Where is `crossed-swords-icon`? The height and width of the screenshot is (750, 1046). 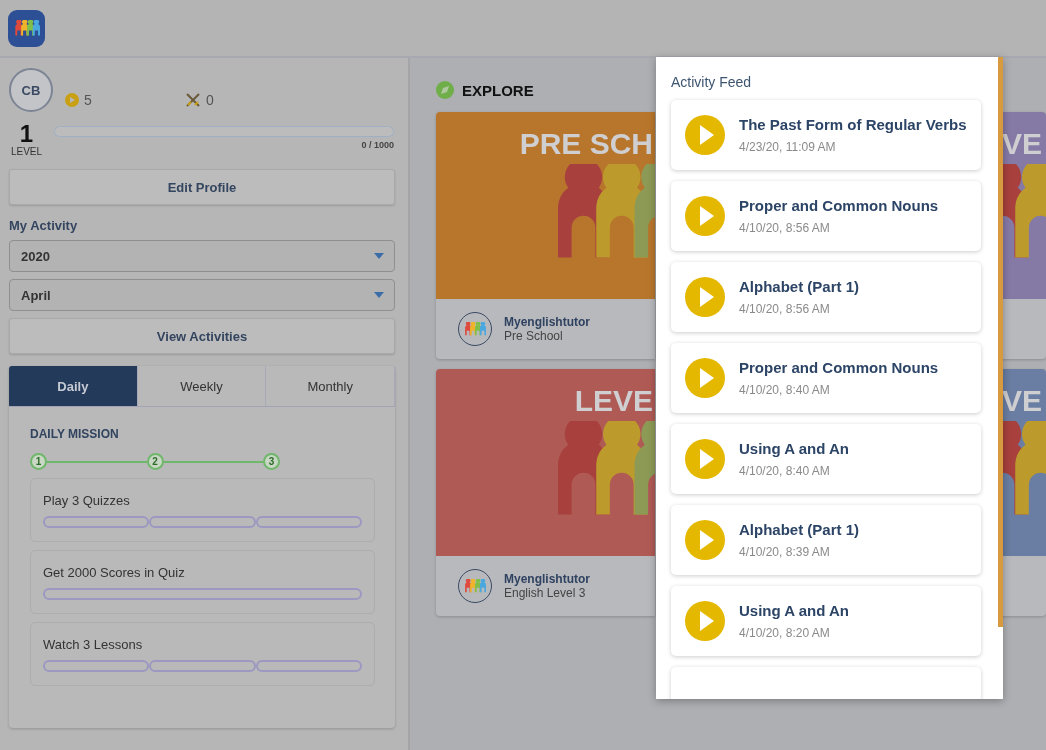 crossed-swords-icon is located at coordinates (193, 100).